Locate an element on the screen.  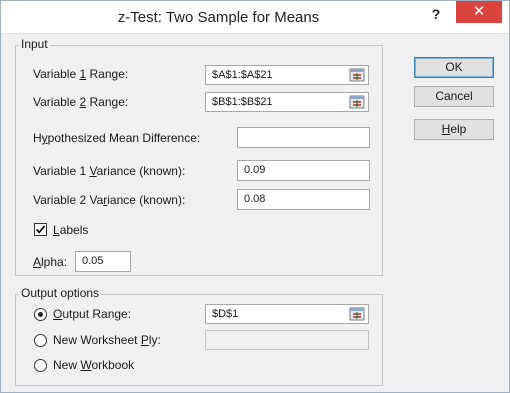
close-button: ✕ is located at coordinates (479, 12).